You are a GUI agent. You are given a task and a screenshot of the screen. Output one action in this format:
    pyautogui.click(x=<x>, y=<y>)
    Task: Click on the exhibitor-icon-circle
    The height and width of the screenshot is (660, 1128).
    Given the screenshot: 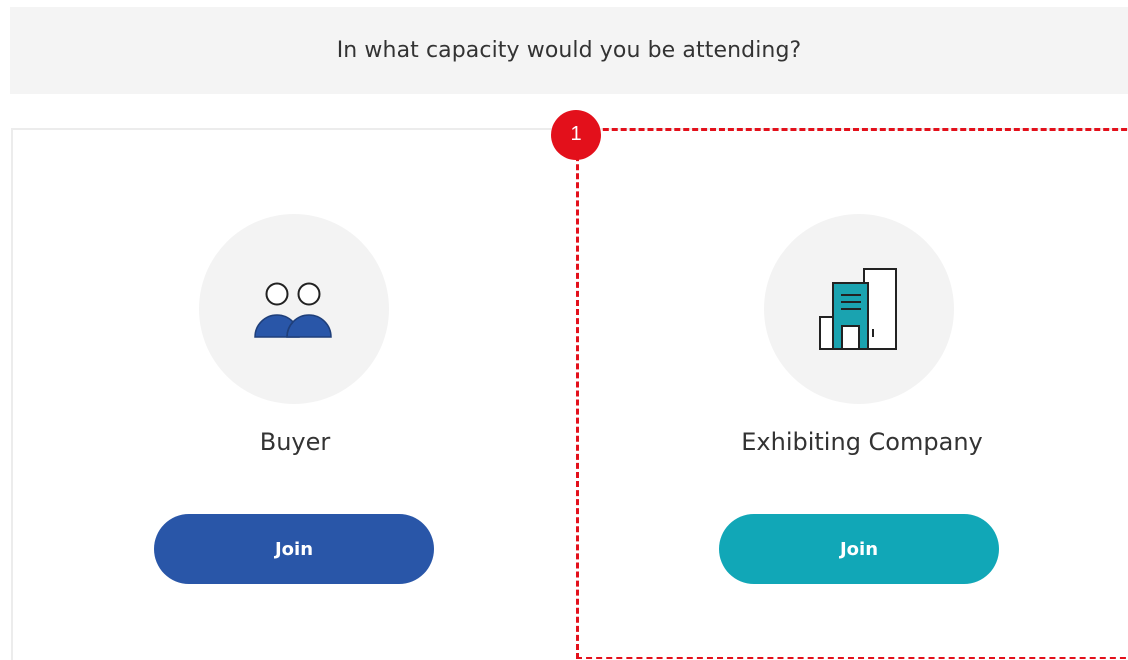 What is the action you would take?
    pyautogui.click(x=859, y=309)
    